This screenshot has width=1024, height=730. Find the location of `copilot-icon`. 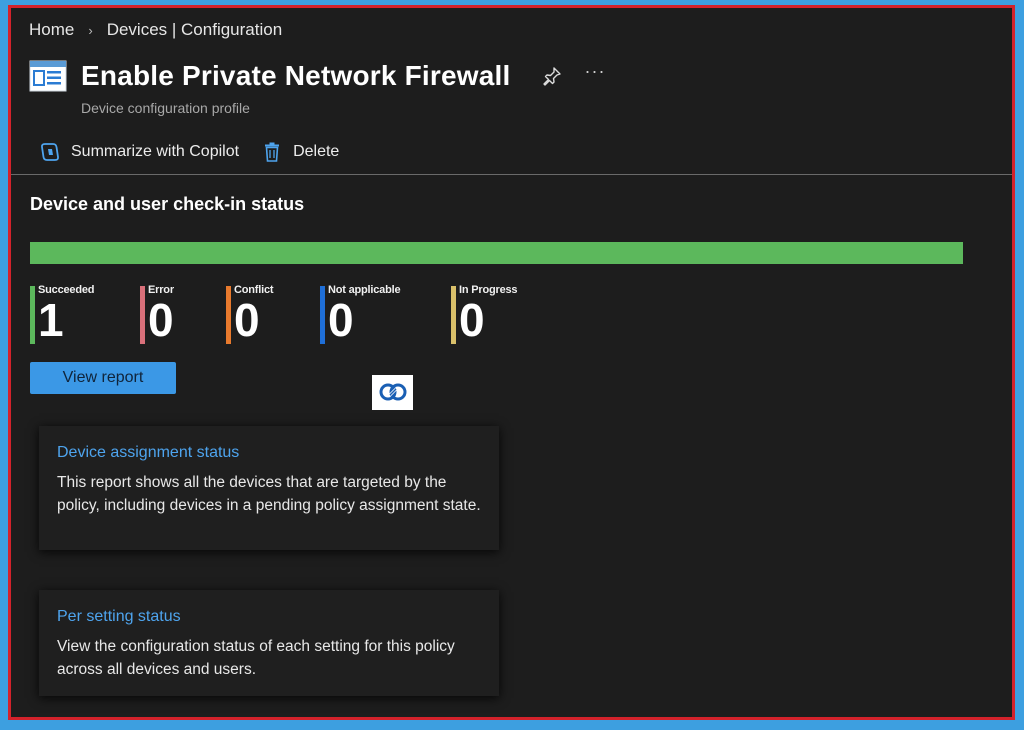

copilot-icon is located at coordinates (50, 152).